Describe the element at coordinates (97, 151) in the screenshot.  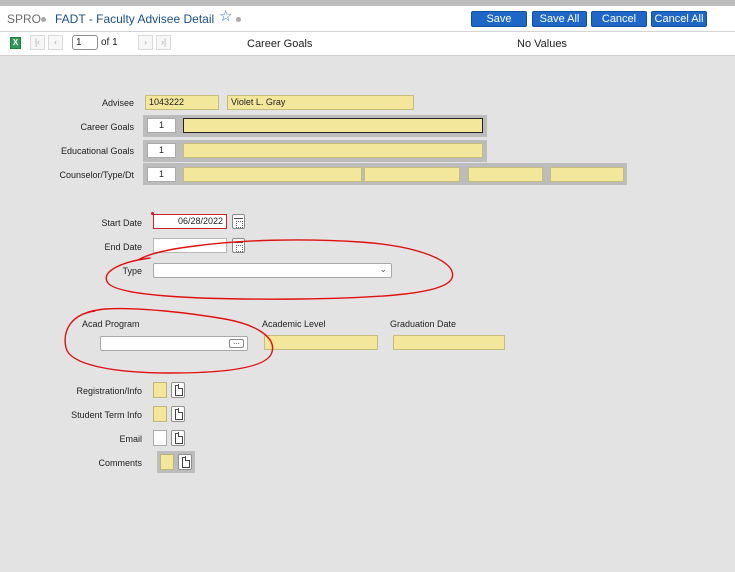
I see `educational-goals-label: Educational Goals` at that location.